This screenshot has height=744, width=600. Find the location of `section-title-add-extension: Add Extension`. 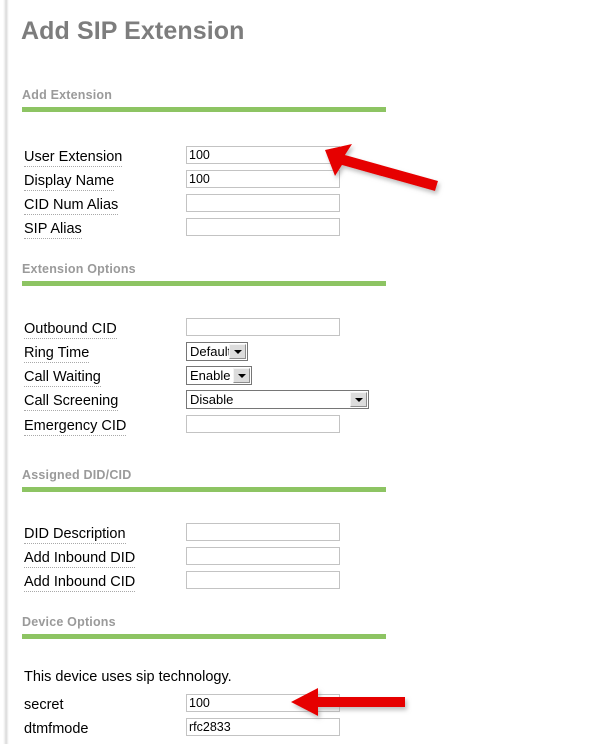

section-title-add-extension: Add Extension is located at coordinates (67, 95).